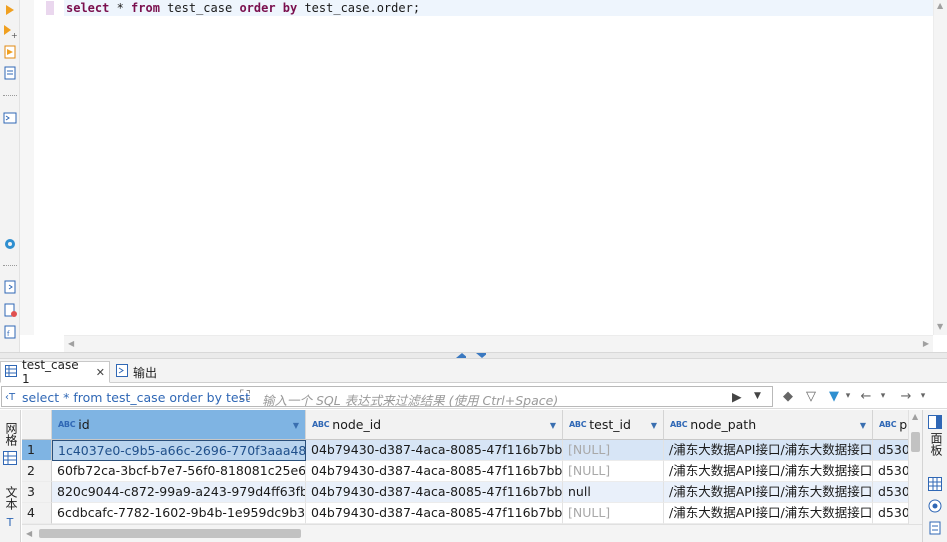  What do you see at coordinates (481, 355) in the screenshot?
I see `collapse-down-icon` at bounding box center [481, 355].